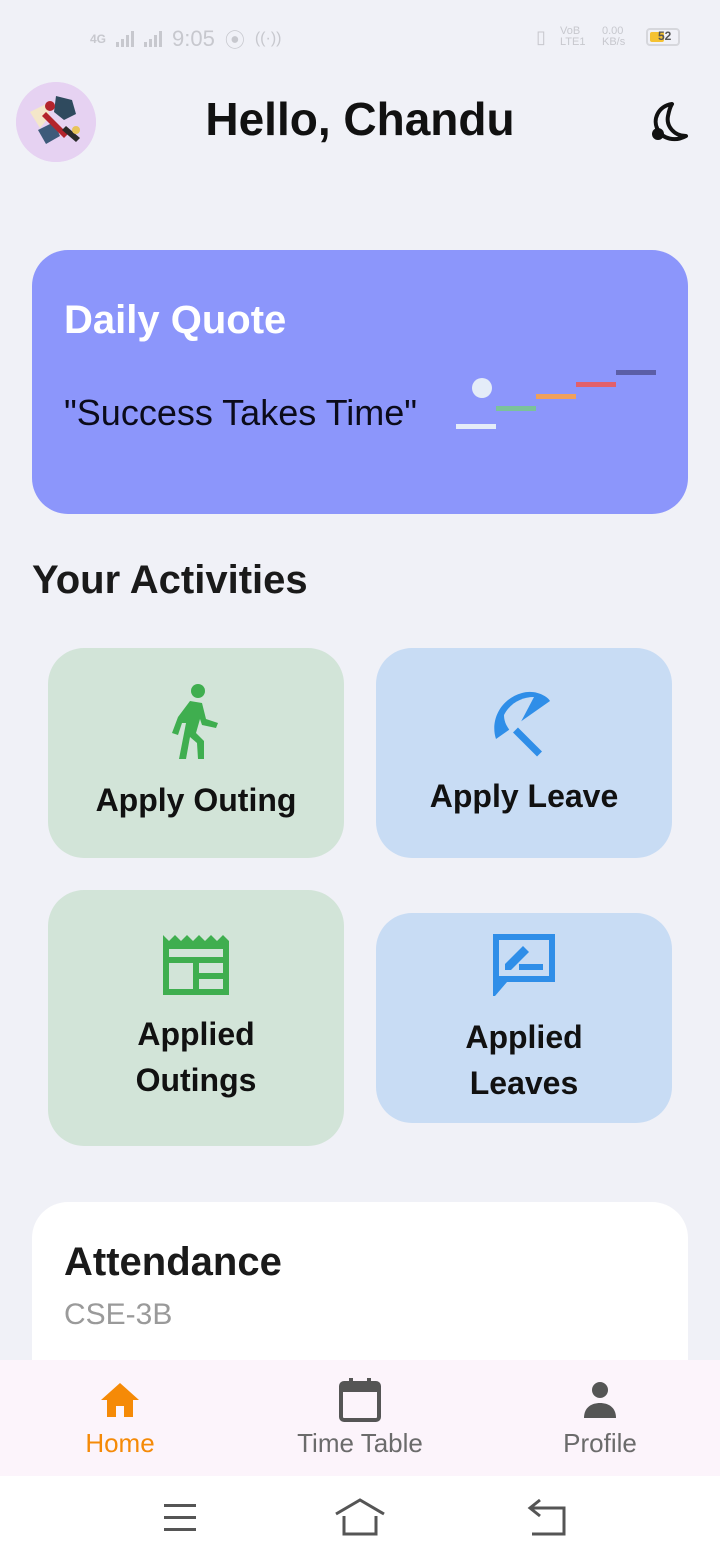 This screenshot has width=720, height=1560. I want to click on activities-title: Your Activities, so click(170, 580).